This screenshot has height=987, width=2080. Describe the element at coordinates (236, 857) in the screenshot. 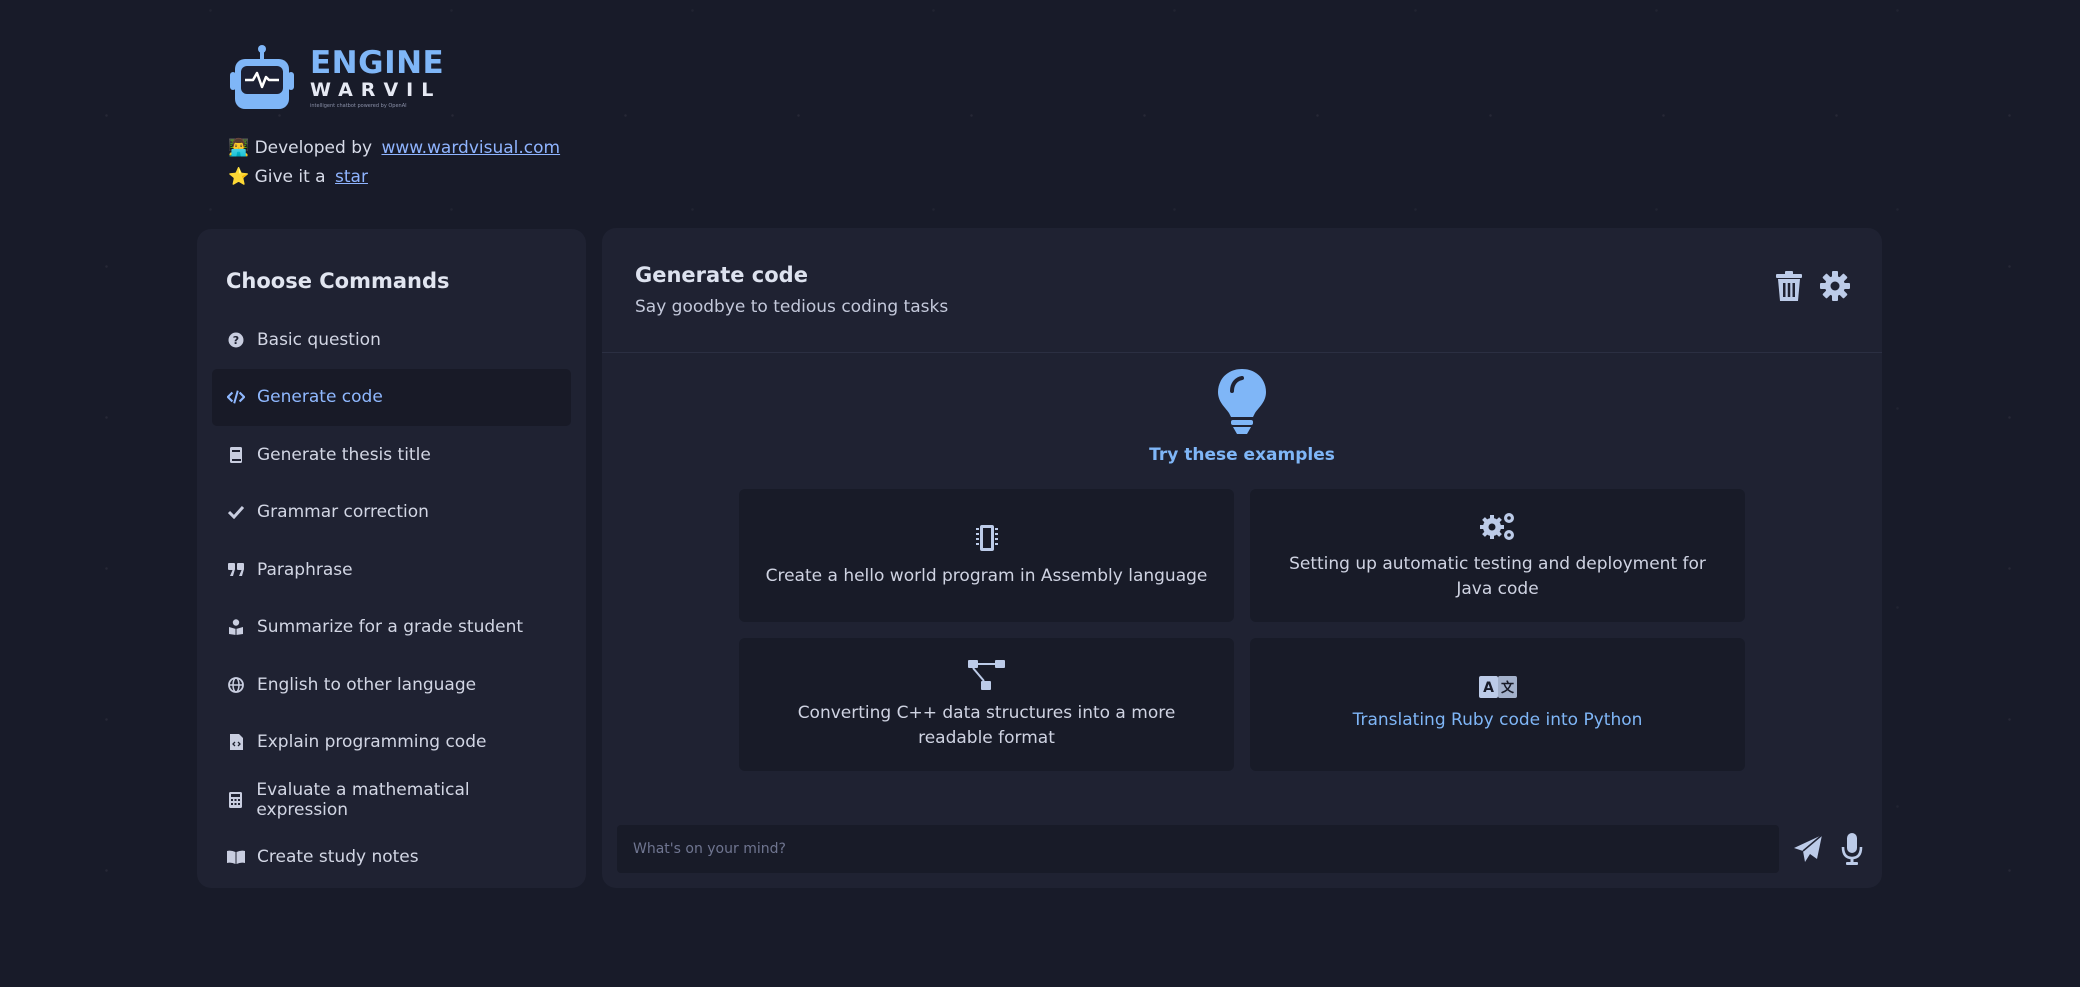

I see `open-book-icon` at that location.